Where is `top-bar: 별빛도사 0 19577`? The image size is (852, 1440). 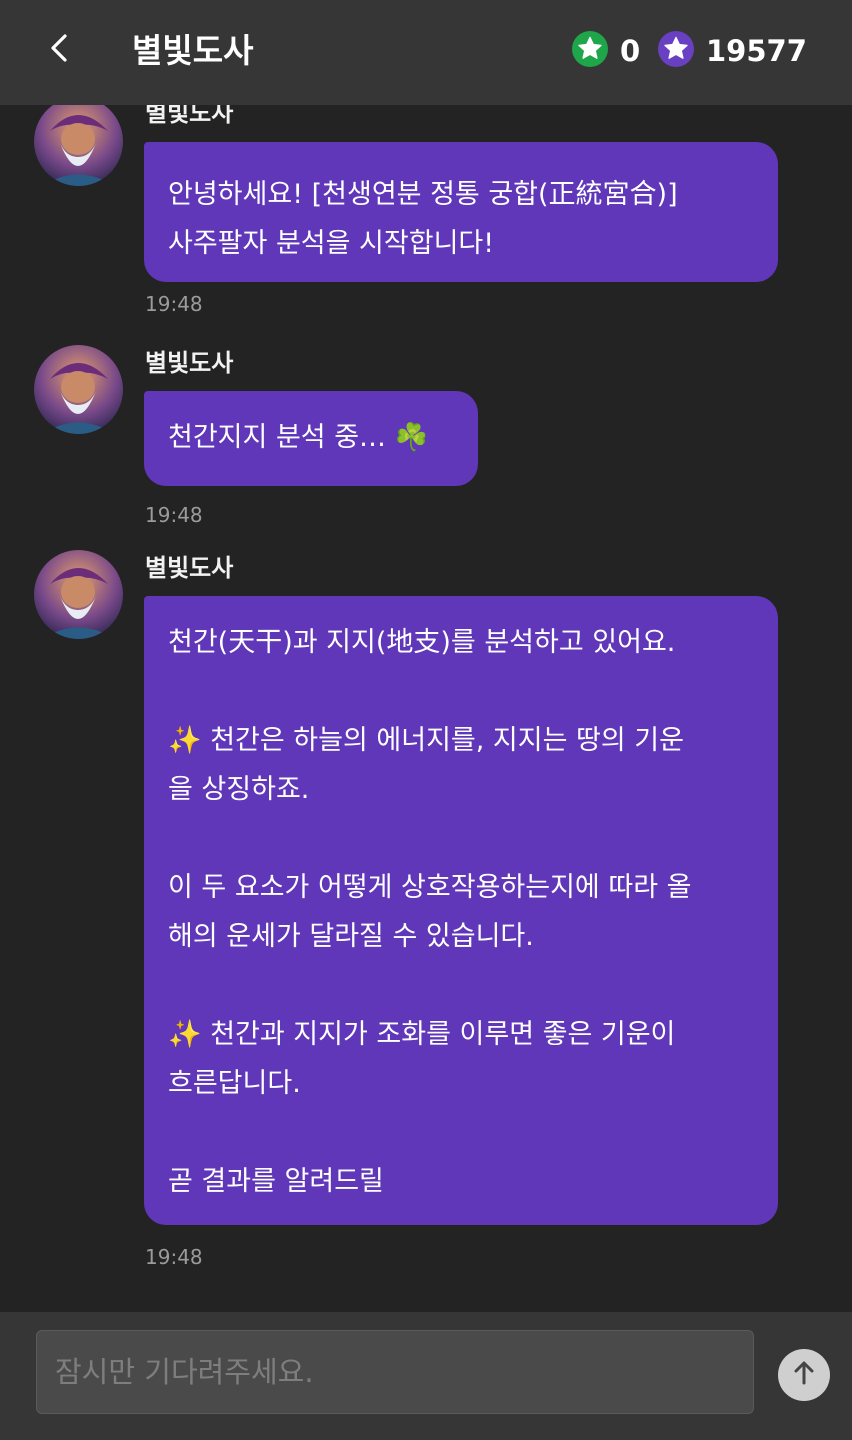 top-bar: 별빛도사 0 19577 is located at coordinates (426, 52).